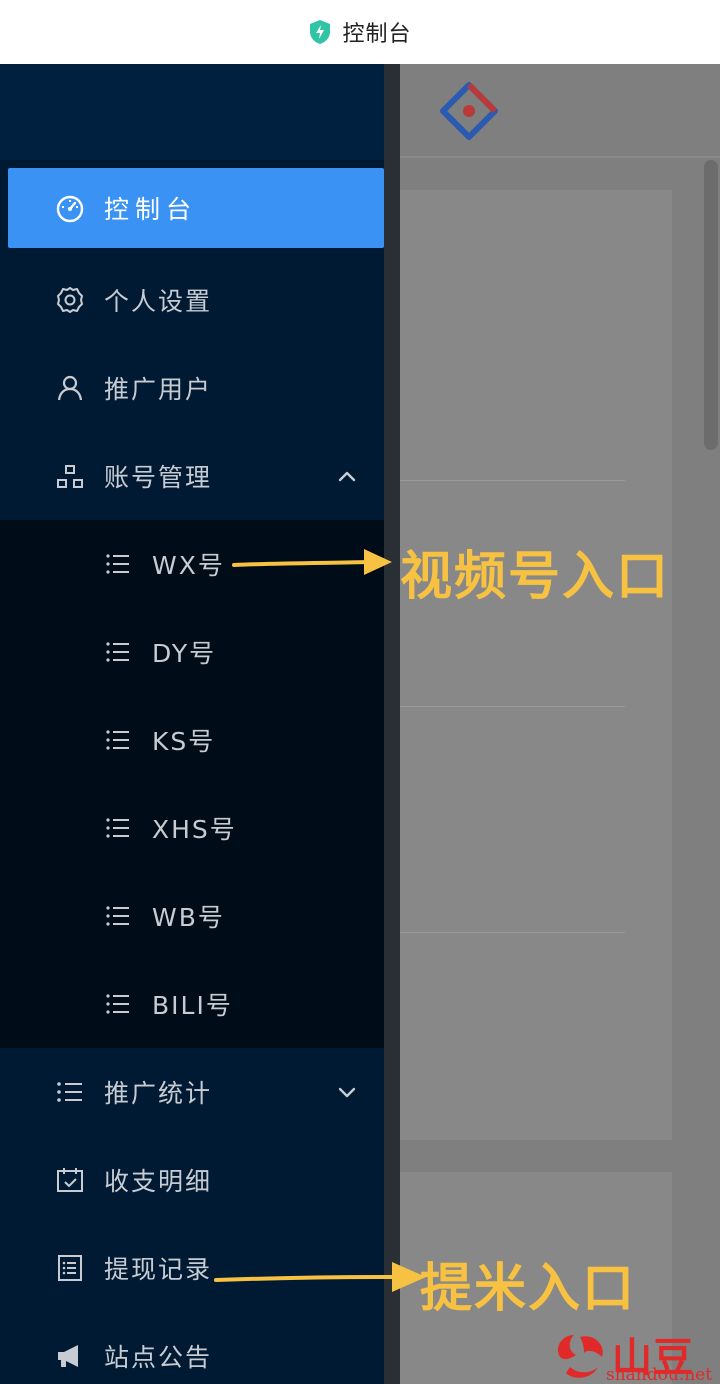 This screenshot has height=1384, width=720. Describe the element at coordinates (188, 917) in the screenshot. I see `submenu-item-label: WB号` at that location.